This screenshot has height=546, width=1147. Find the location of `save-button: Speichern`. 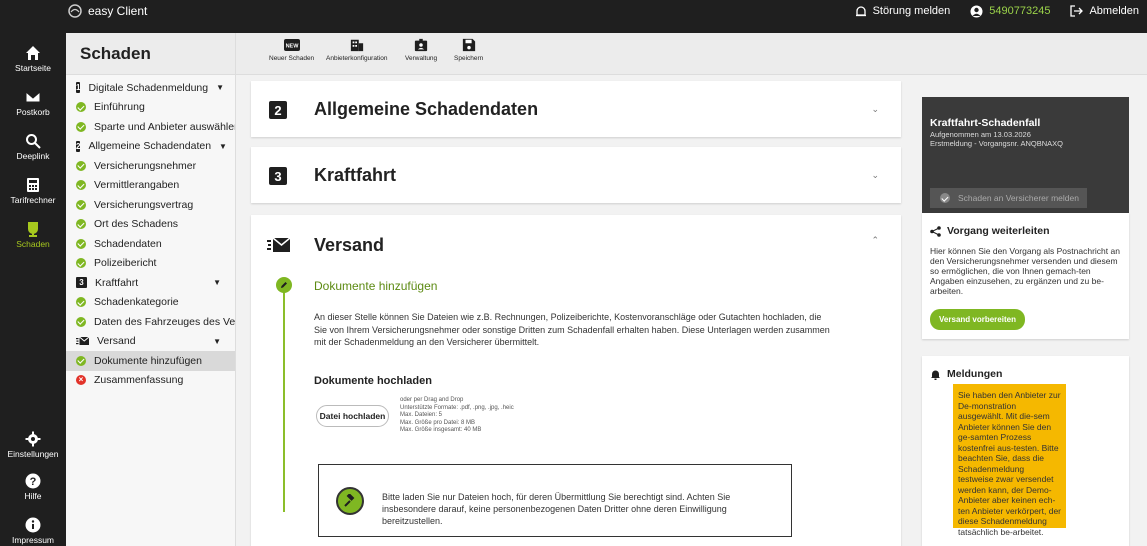

save-button: Speichern is located at coordinates (468, 50).